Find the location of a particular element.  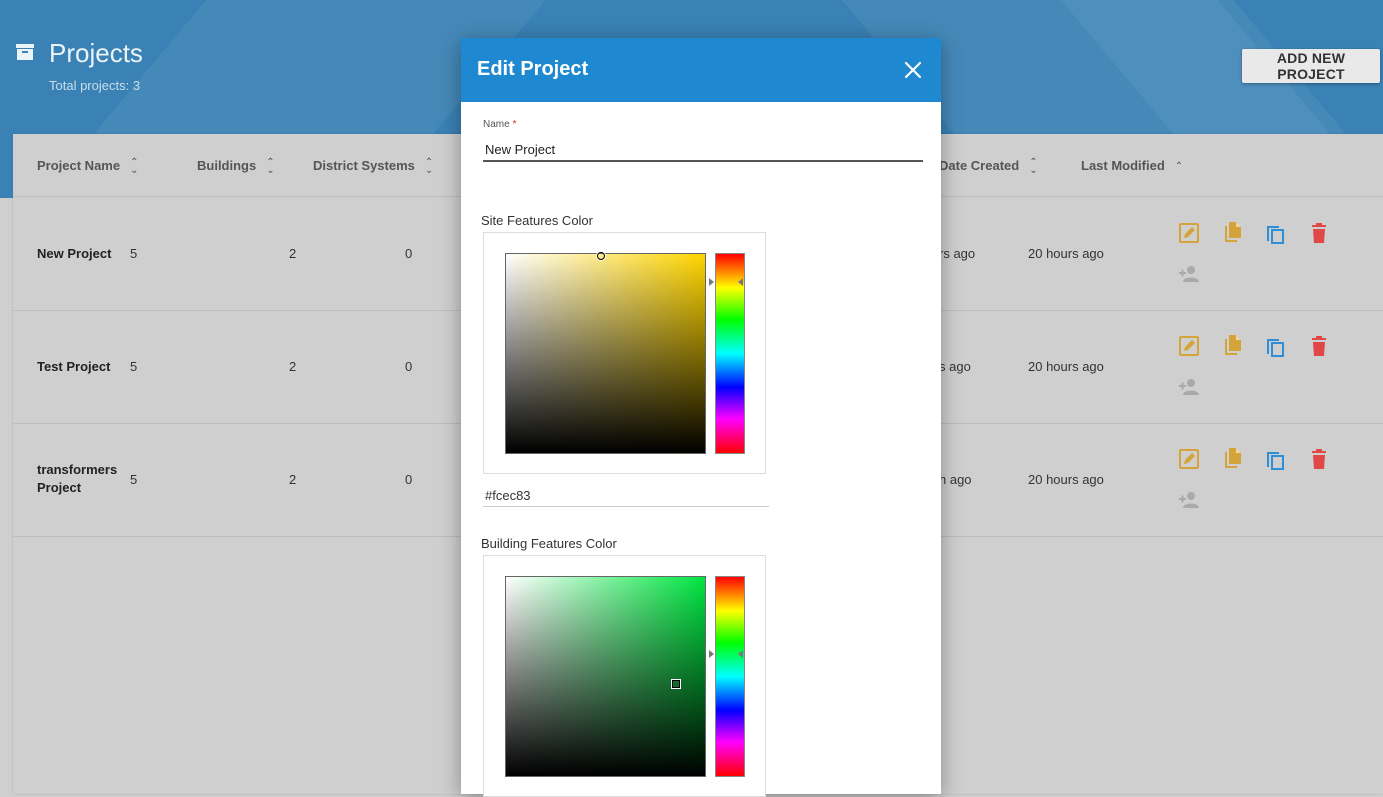

column-header-project-name: Project Name ⌃ ⌄ is located at coordinates (88, 166).